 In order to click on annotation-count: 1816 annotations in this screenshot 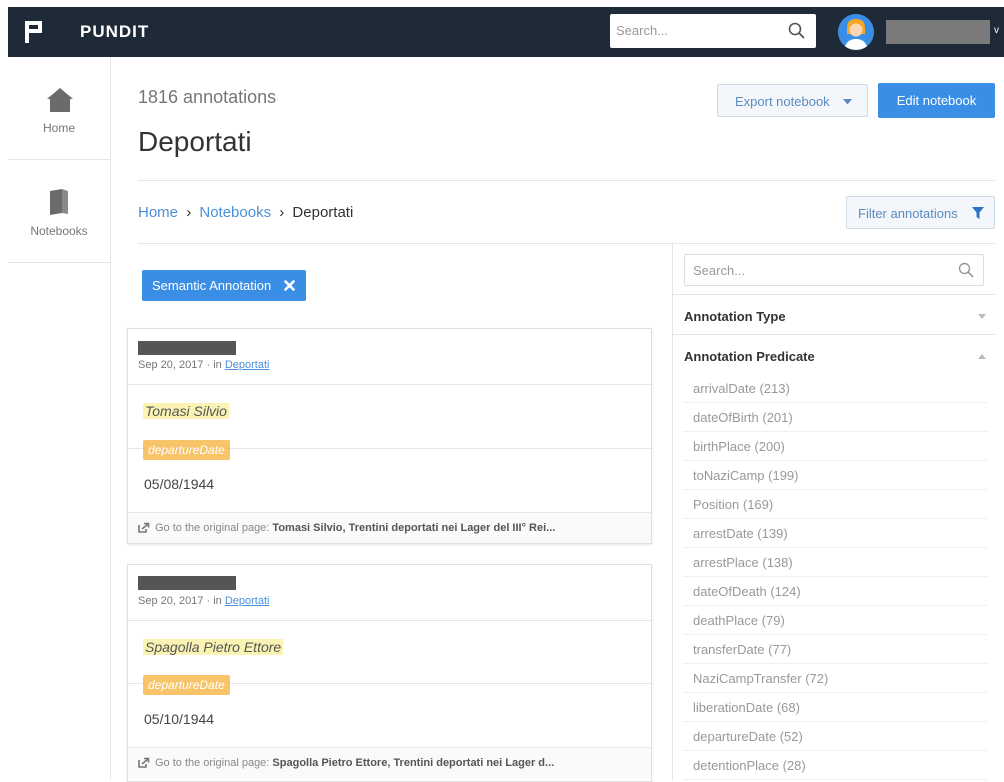, I will do `click(207, 97)`.